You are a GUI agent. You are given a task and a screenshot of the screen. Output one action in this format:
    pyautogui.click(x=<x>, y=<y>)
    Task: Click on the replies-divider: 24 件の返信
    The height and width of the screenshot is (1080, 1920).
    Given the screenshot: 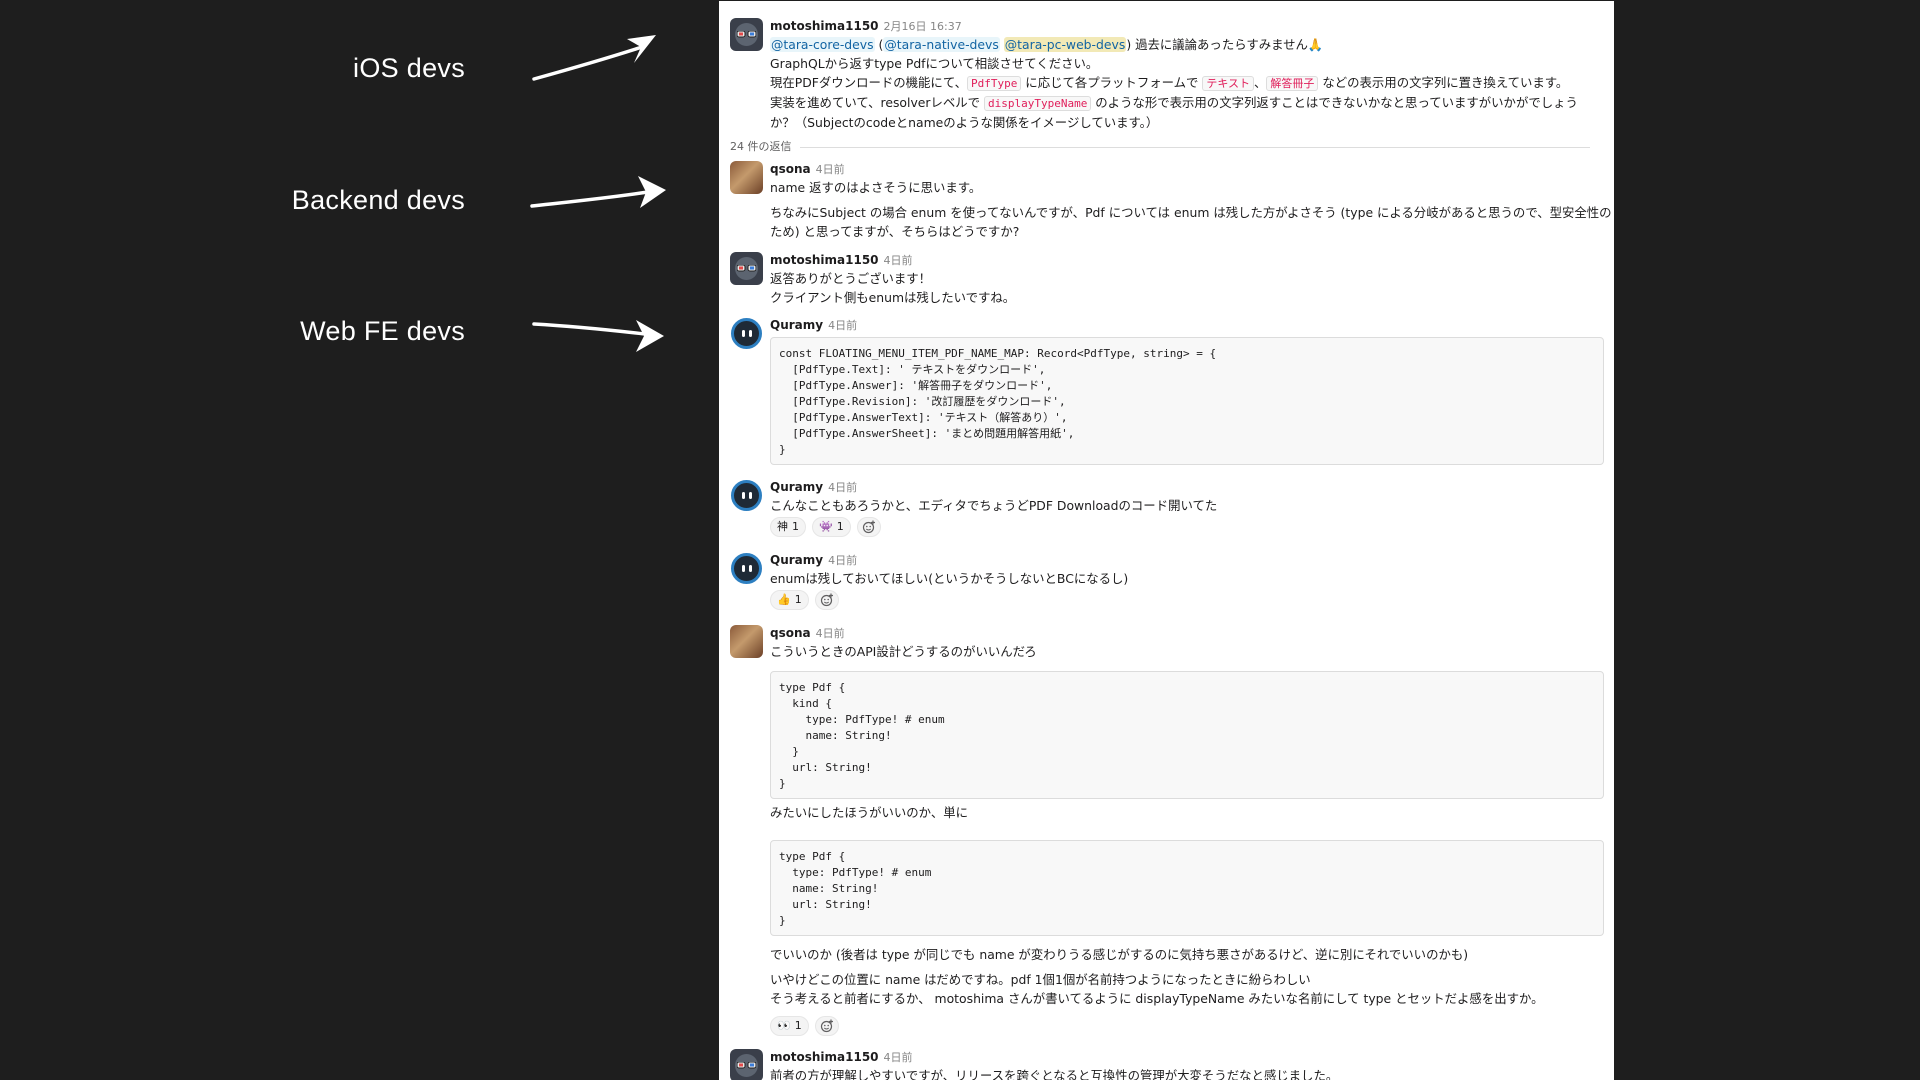 What is the action you would take?
    pyautogui.click(x=1165, y=146)
    